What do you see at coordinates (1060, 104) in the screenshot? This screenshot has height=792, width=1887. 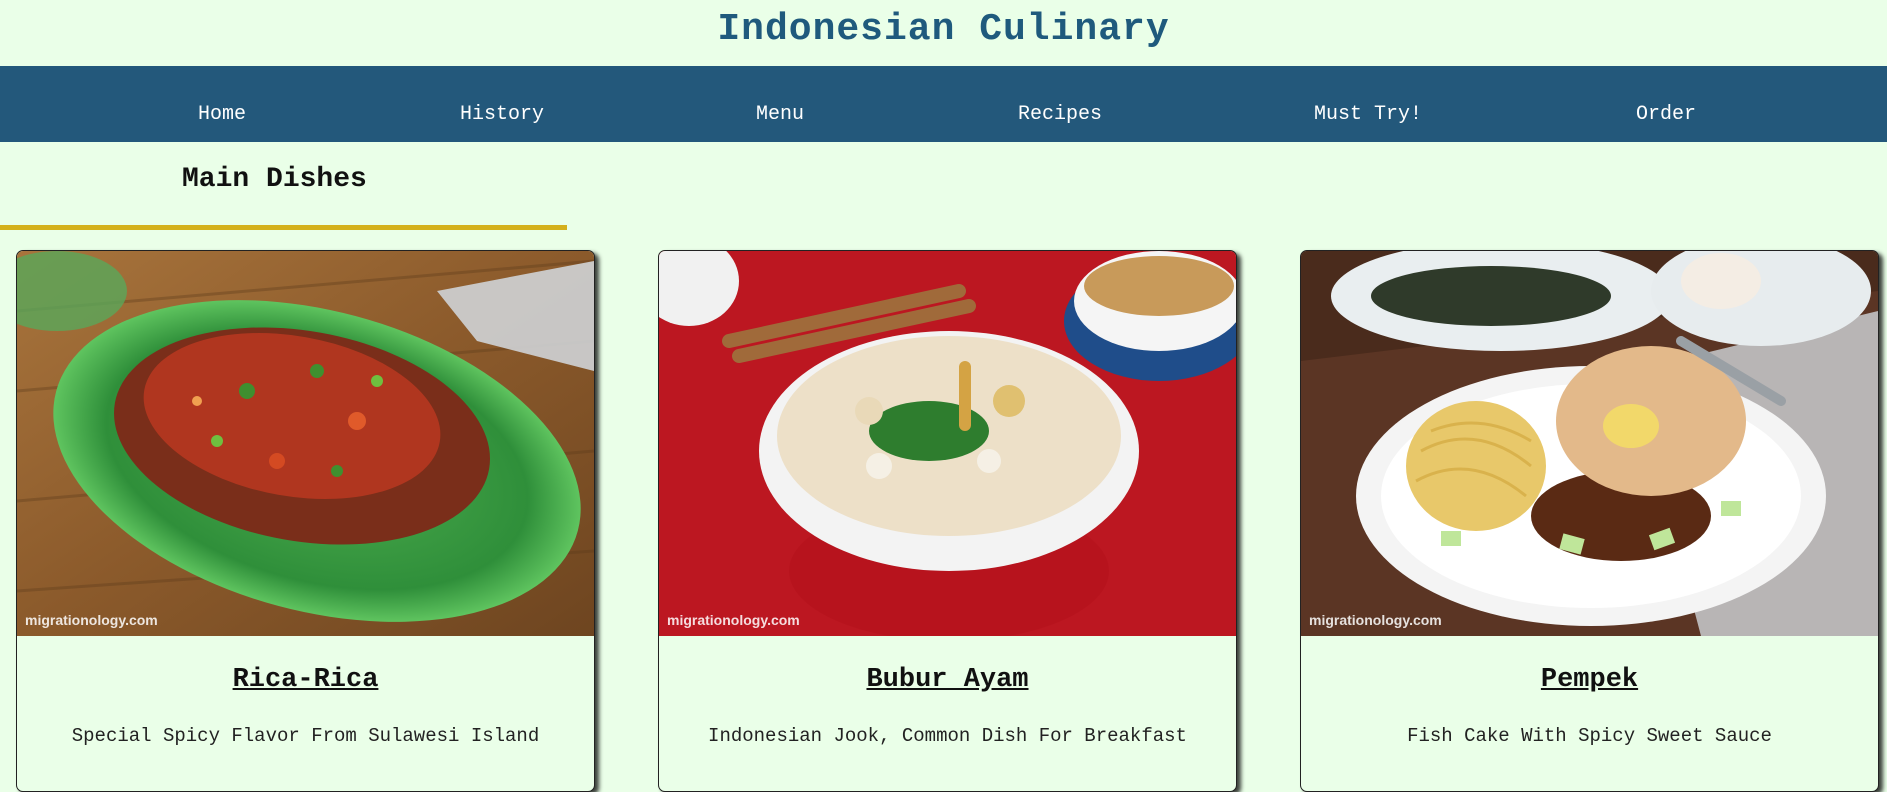 I see `nav-recipes-link: Recipes` at bounding box center [1060, 104].